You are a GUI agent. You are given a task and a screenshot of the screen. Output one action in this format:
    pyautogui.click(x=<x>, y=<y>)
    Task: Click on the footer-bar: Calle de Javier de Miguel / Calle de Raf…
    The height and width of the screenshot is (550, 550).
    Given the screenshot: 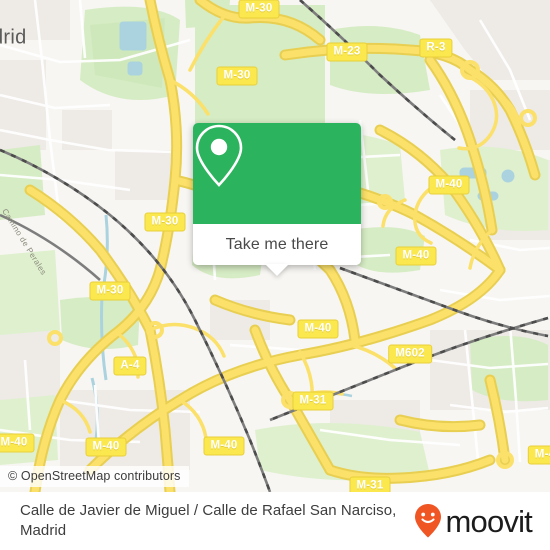 What is the action you would take?
    pyautogui.click(x=275, y=521)
    